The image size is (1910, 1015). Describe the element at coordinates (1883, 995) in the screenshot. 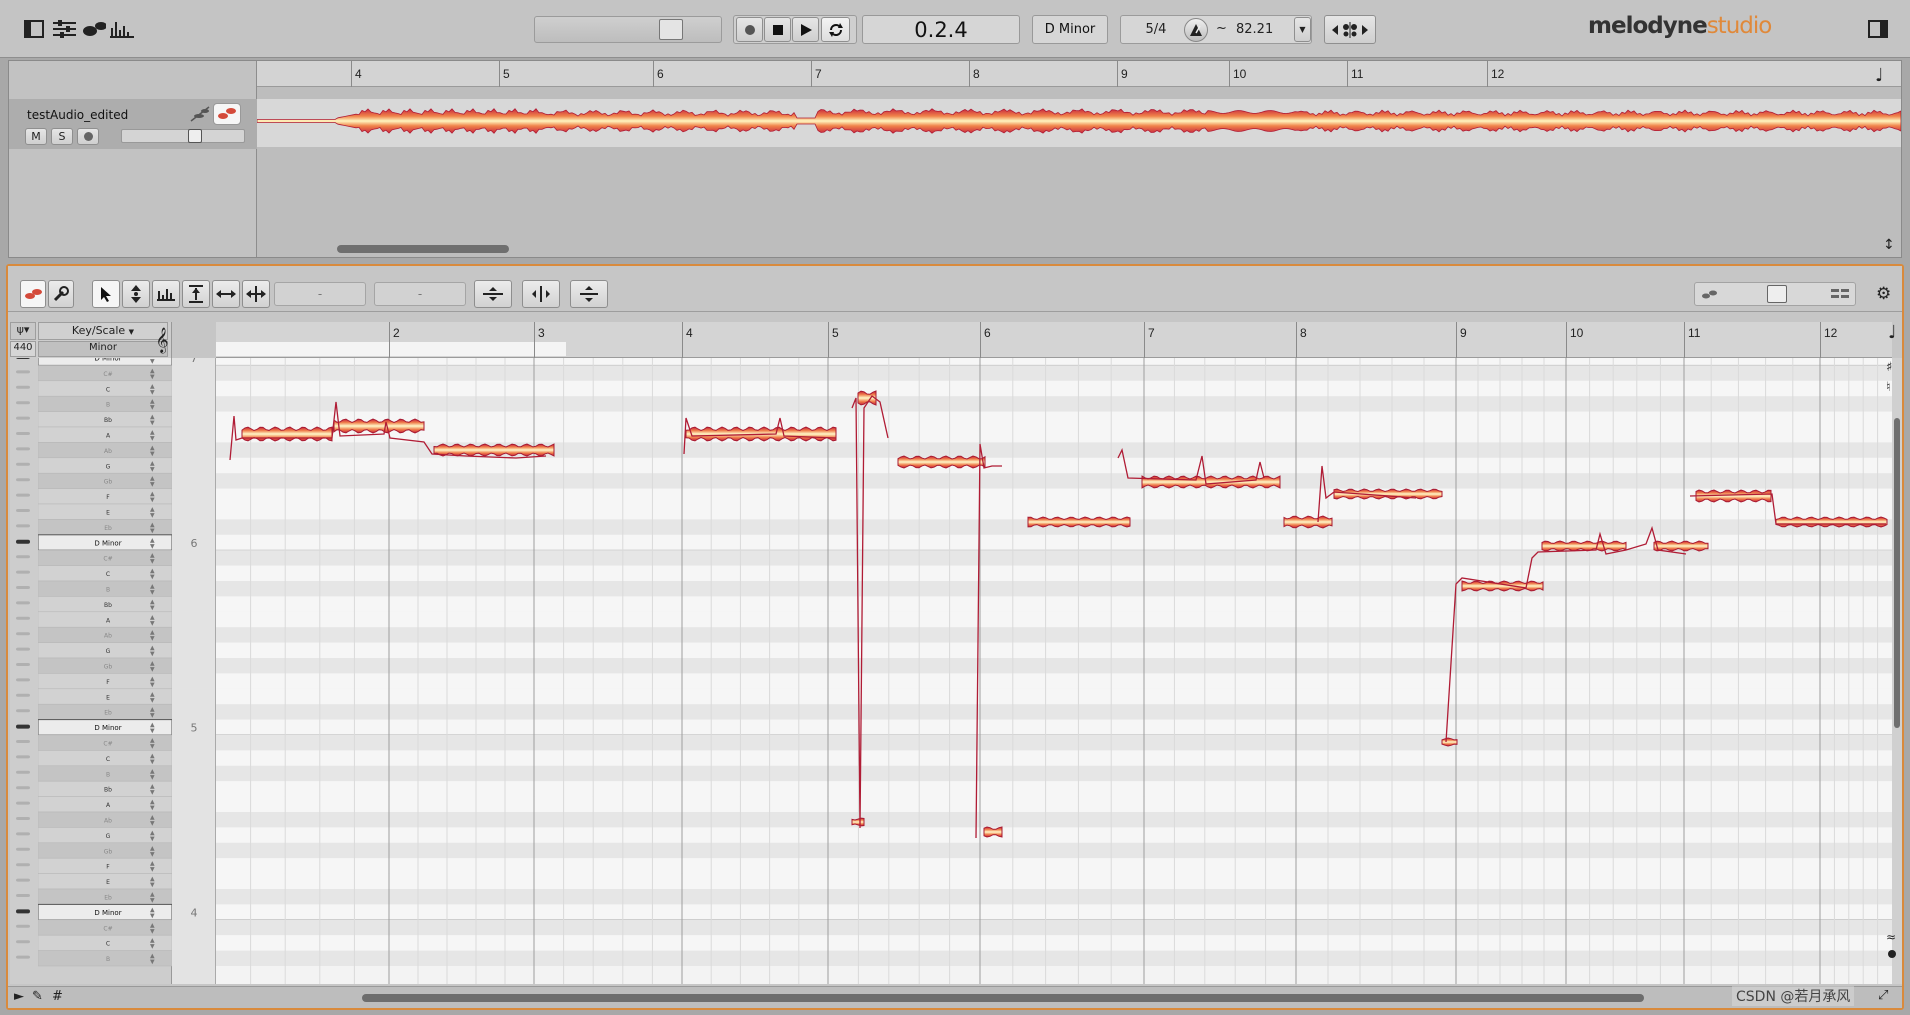

I see `resize-corner-icon: ⤢` at that location.